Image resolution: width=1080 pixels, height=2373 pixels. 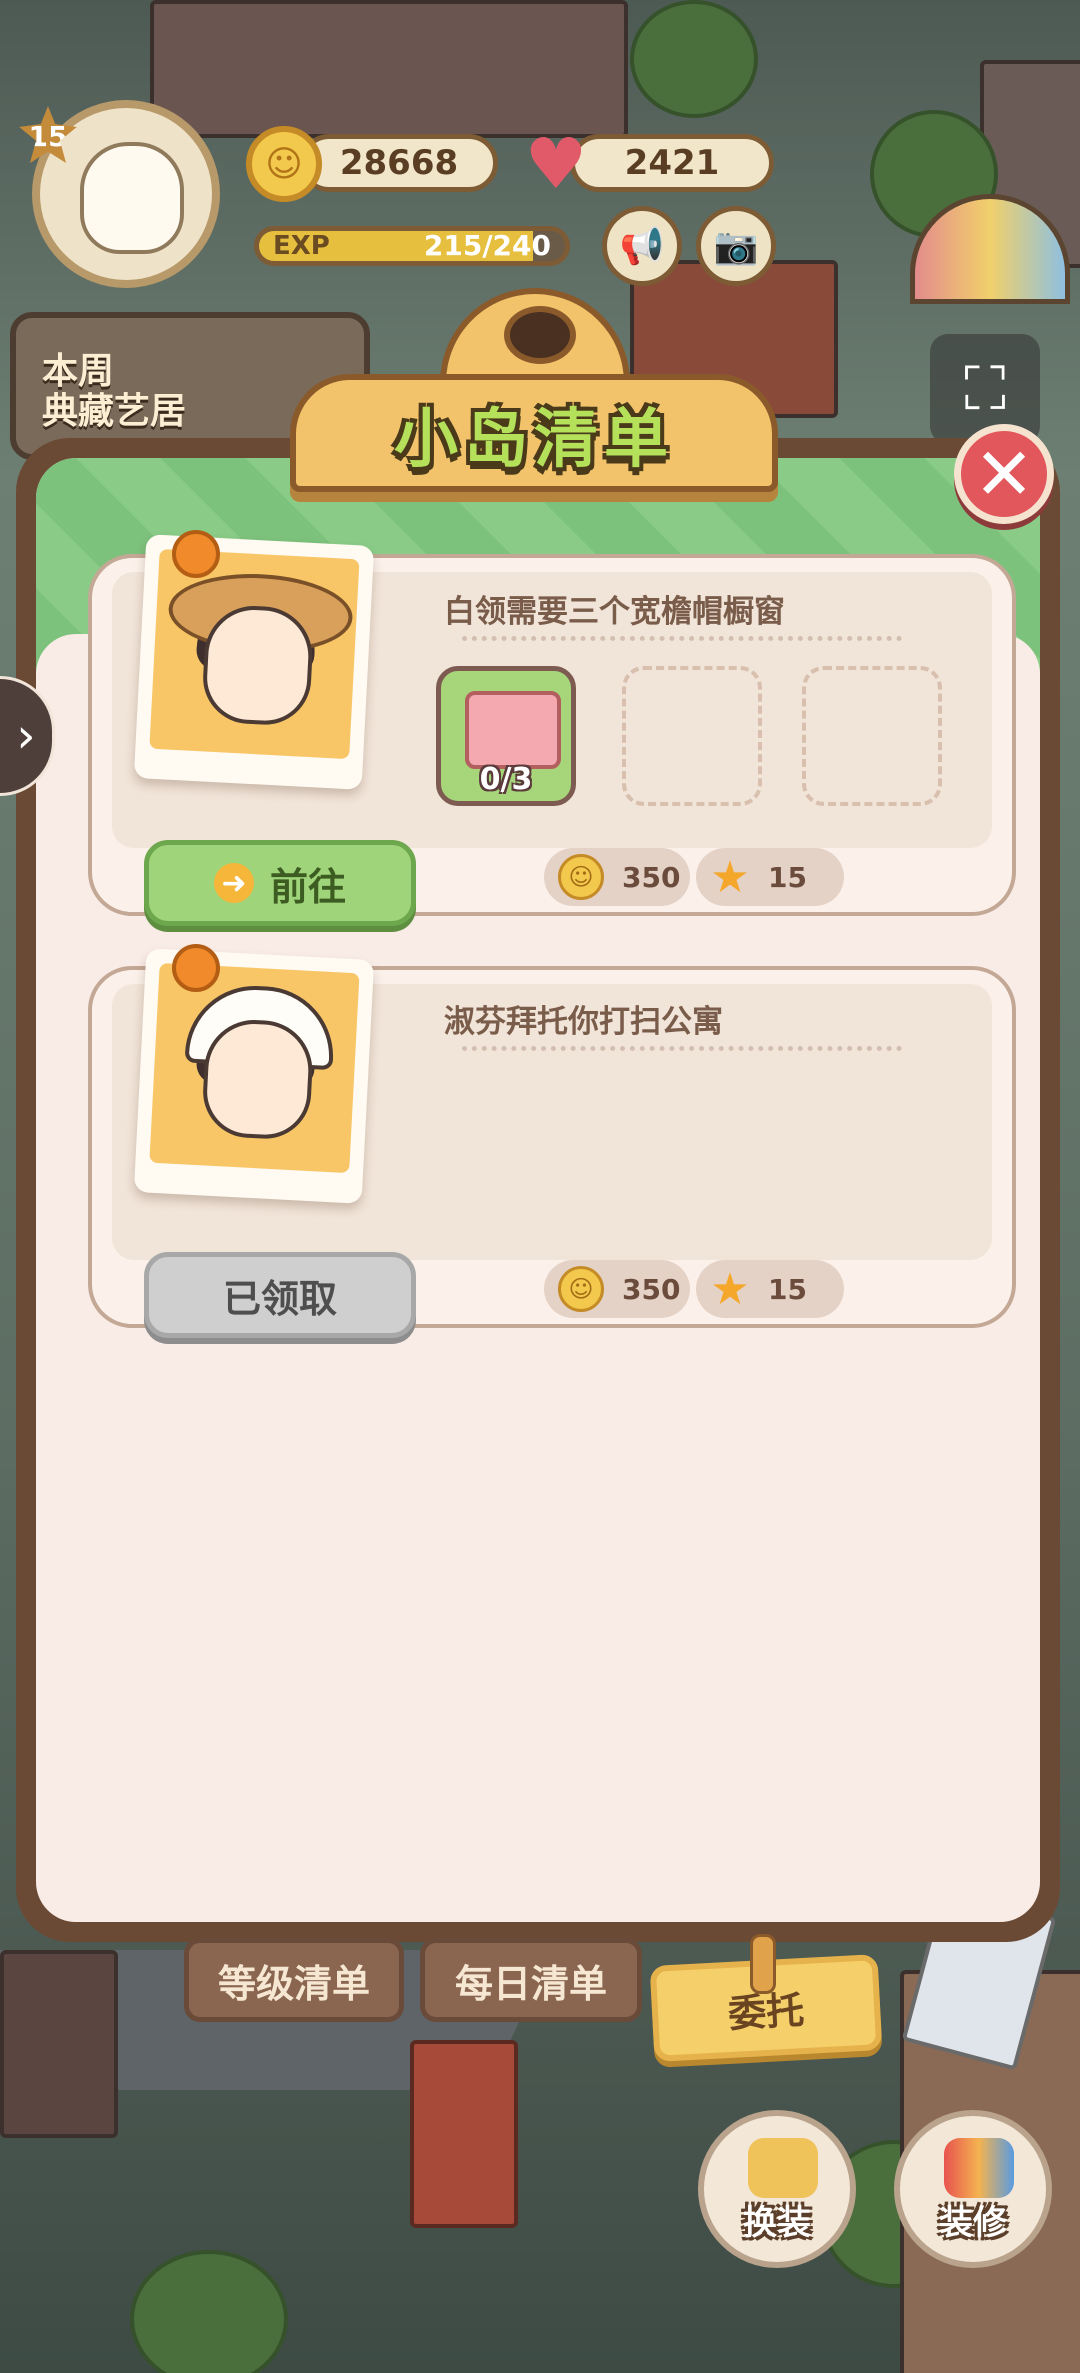 I want to click on outfit-icon, so click(x=783, y=2168).